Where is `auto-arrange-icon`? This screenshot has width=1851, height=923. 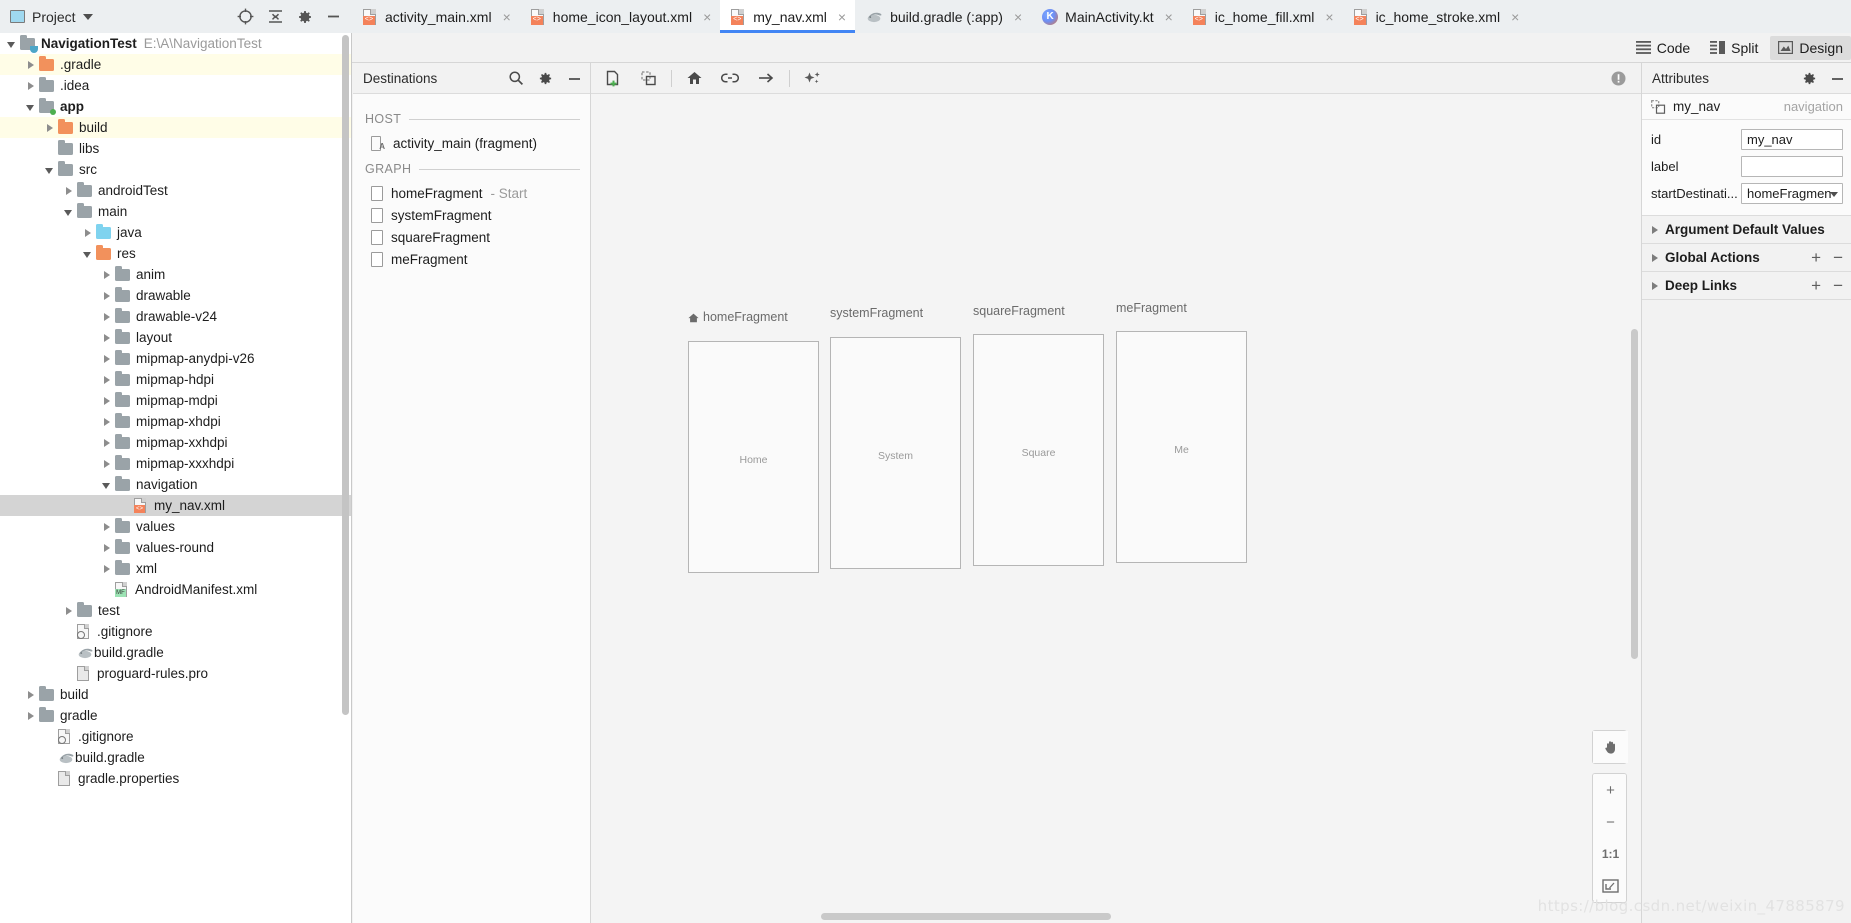 auto-arrange-icon is located at coordinates (813, 78).